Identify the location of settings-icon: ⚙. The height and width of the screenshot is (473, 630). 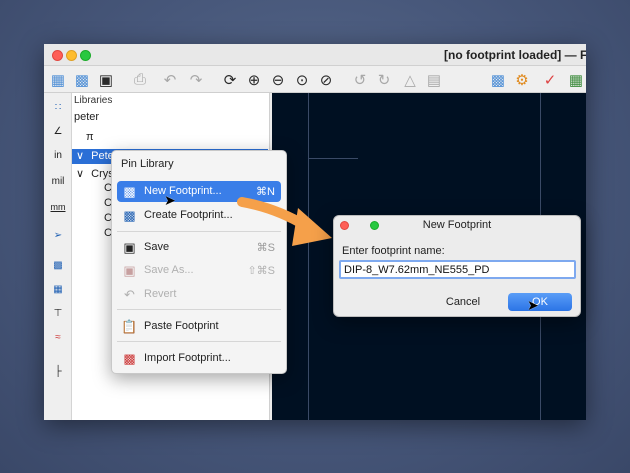
(522, 79).